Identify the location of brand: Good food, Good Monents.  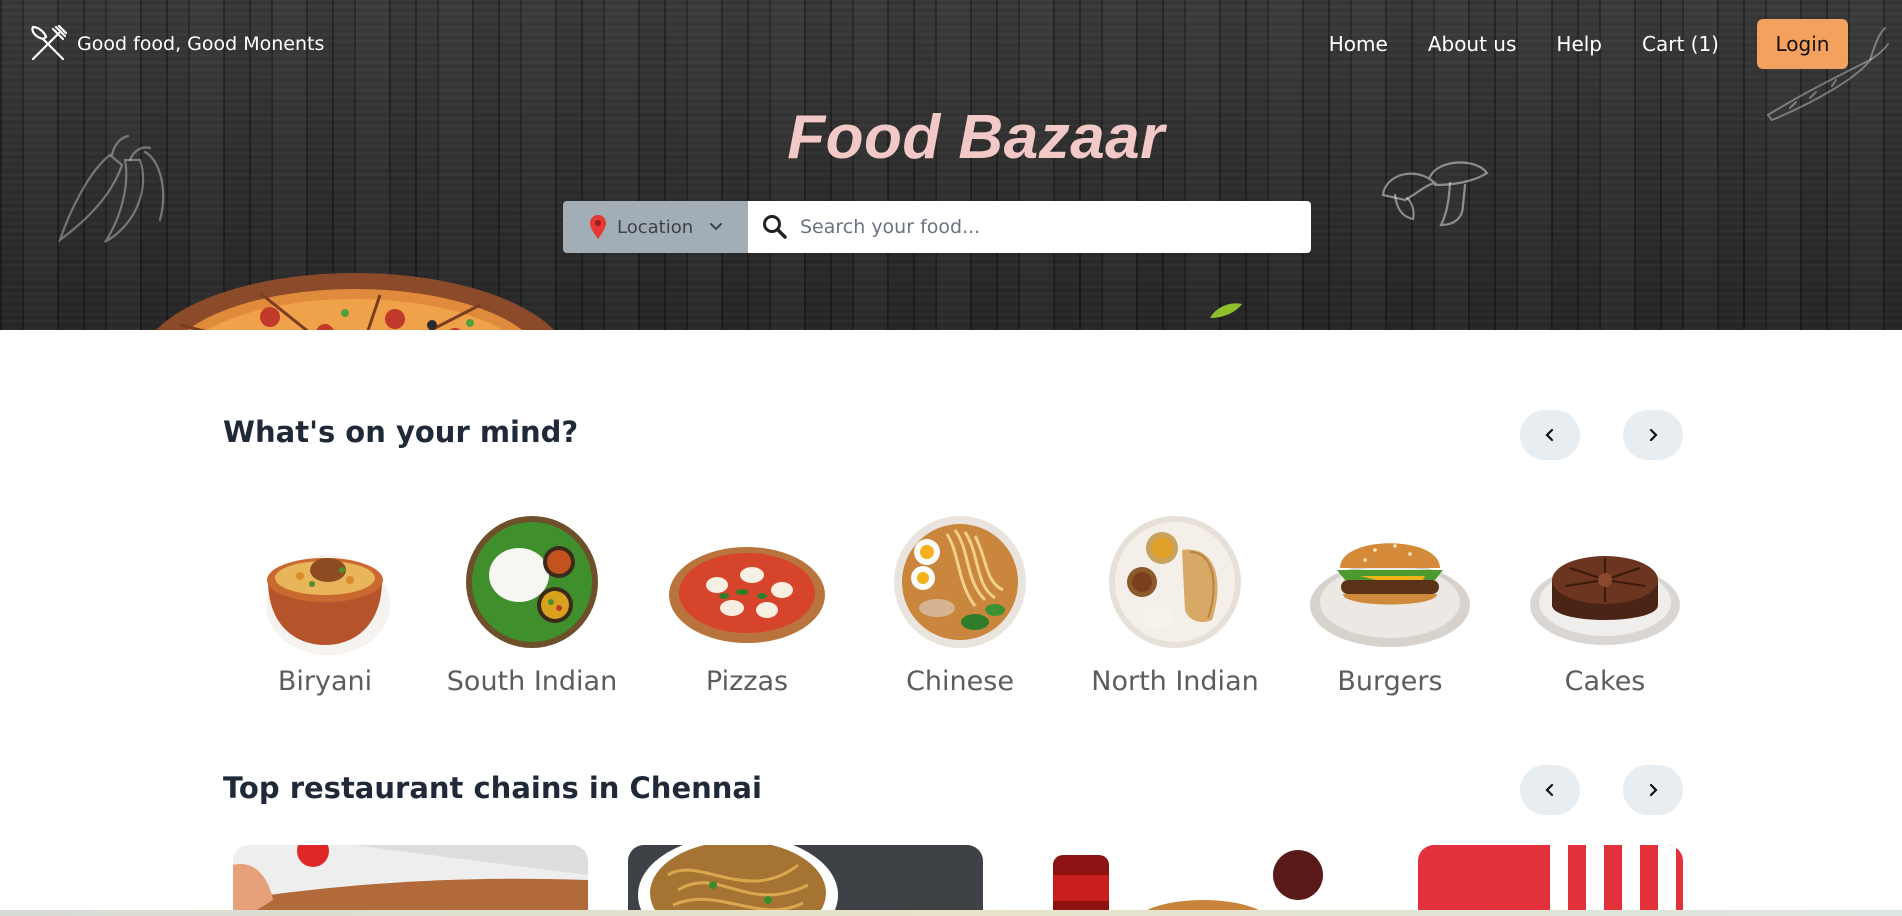
(176, 44).